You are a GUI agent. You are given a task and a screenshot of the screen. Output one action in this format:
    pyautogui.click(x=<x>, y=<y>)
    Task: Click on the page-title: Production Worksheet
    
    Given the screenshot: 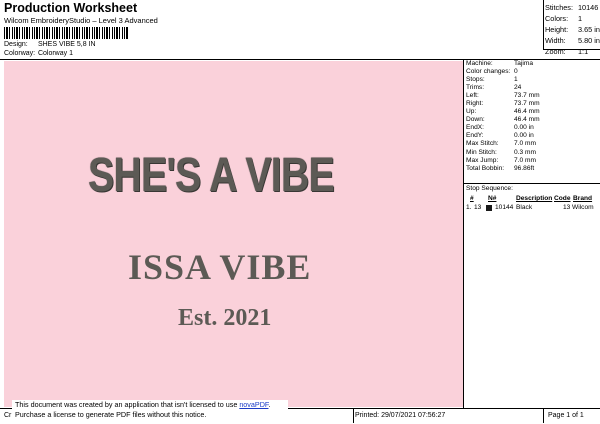 What is the action you would take?
    pyautogui.click(x=71, y=8)
    